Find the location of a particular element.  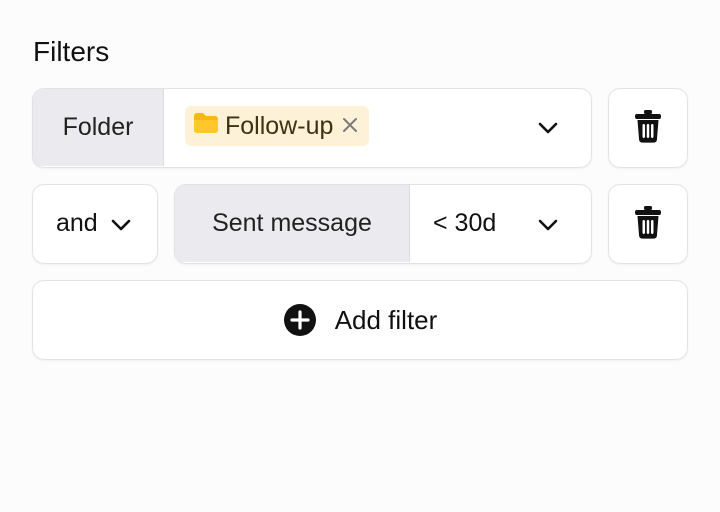

folder-tag-label: Follow-up is located at coordinates (279, 125).